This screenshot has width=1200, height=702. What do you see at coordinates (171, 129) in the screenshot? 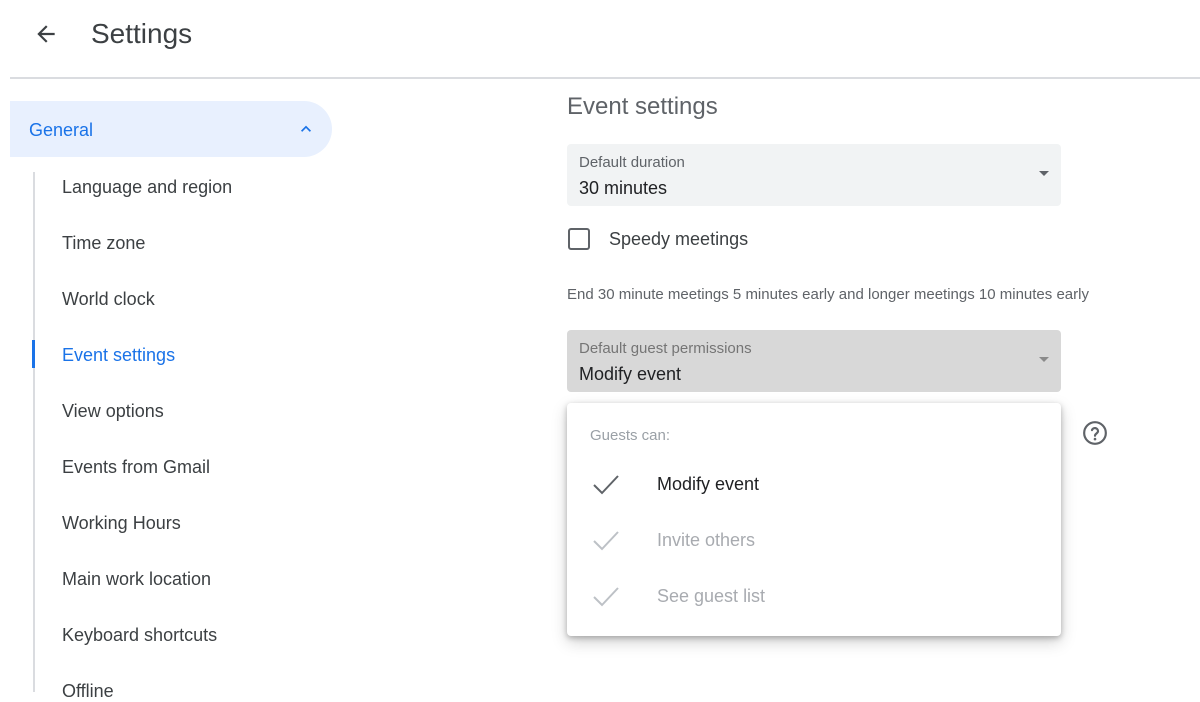
I see `sidebar-section-general: General` at bounding box center [171, 129].